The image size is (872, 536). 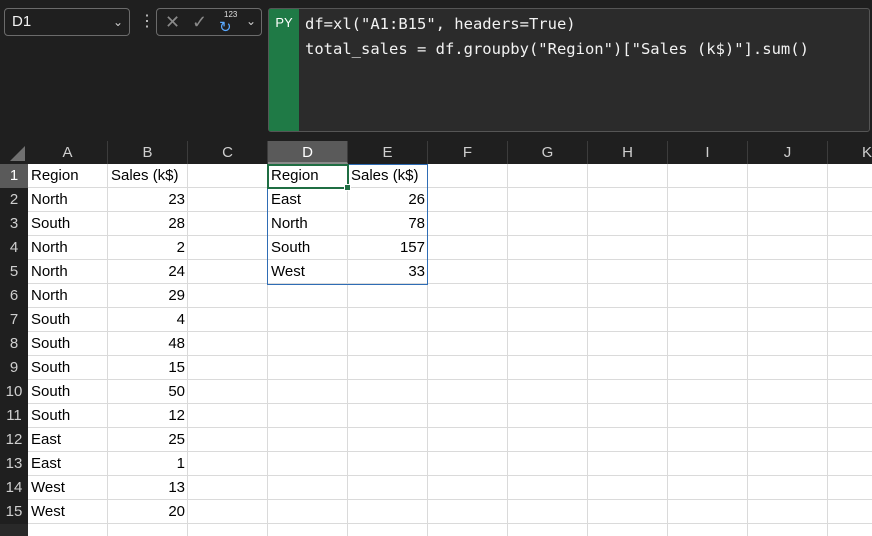 What do you see at coordinates (14, 176) in the screenshot?
I see `row-header-1: 1` at bounding box center [14, 176].